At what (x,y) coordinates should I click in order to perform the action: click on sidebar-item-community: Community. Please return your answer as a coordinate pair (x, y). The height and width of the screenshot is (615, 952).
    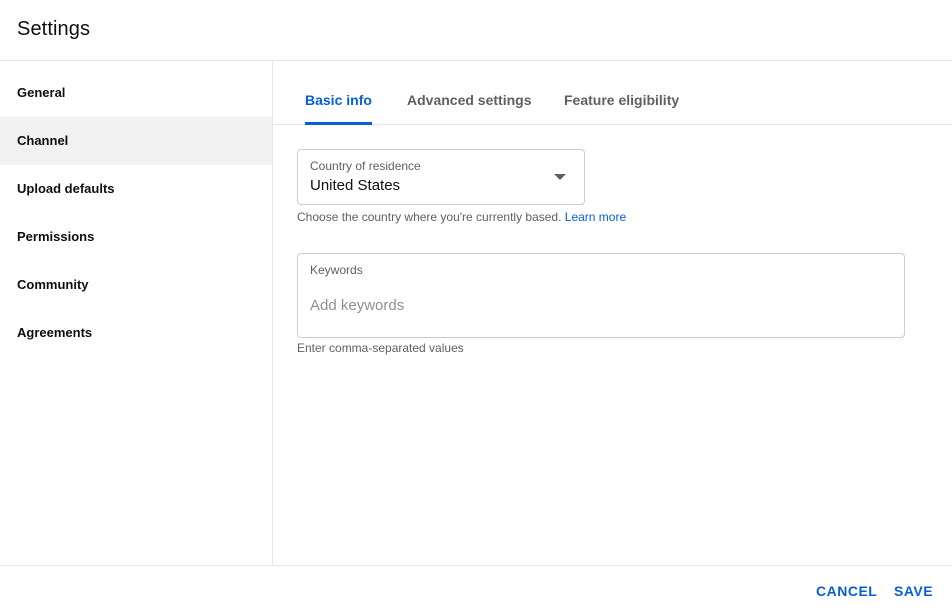
    Looking at the image, I should click on (136, 285).